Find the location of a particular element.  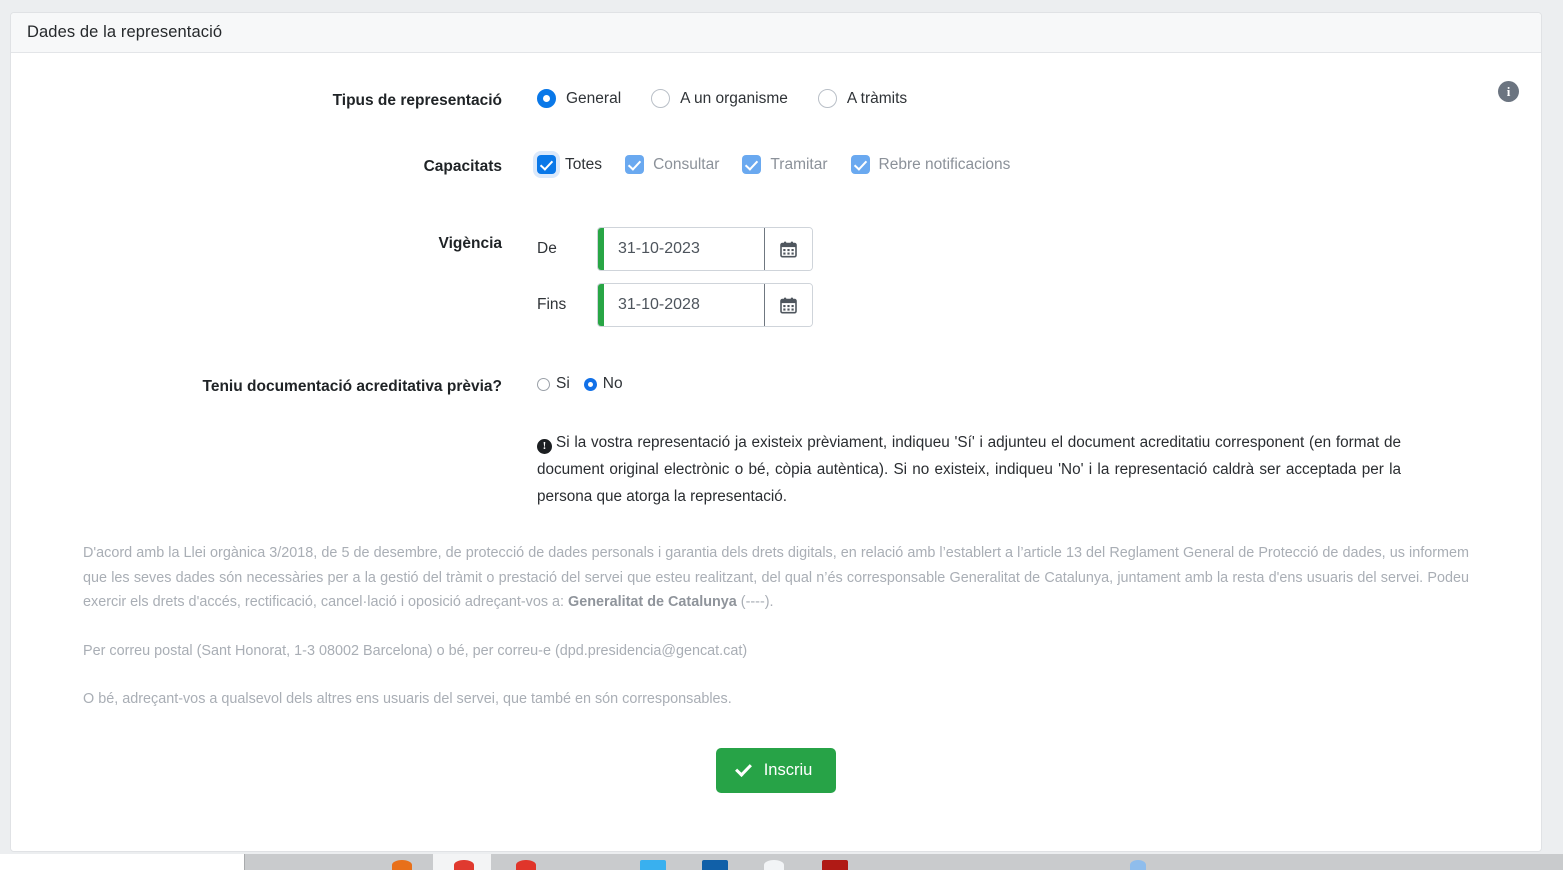

label-vigencia: Vigència is located at coordinates (470, 243).